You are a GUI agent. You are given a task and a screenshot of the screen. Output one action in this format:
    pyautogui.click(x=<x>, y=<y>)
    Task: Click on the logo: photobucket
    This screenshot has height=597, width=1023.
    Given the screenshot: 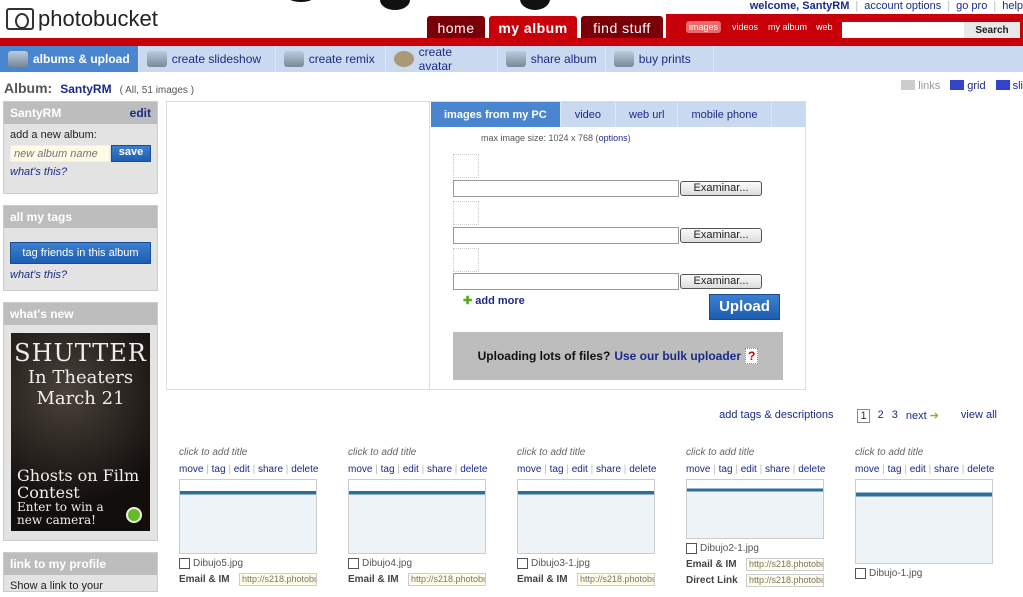 What is the action you would take?
    pyautogui.click(x=82, y=19)
    